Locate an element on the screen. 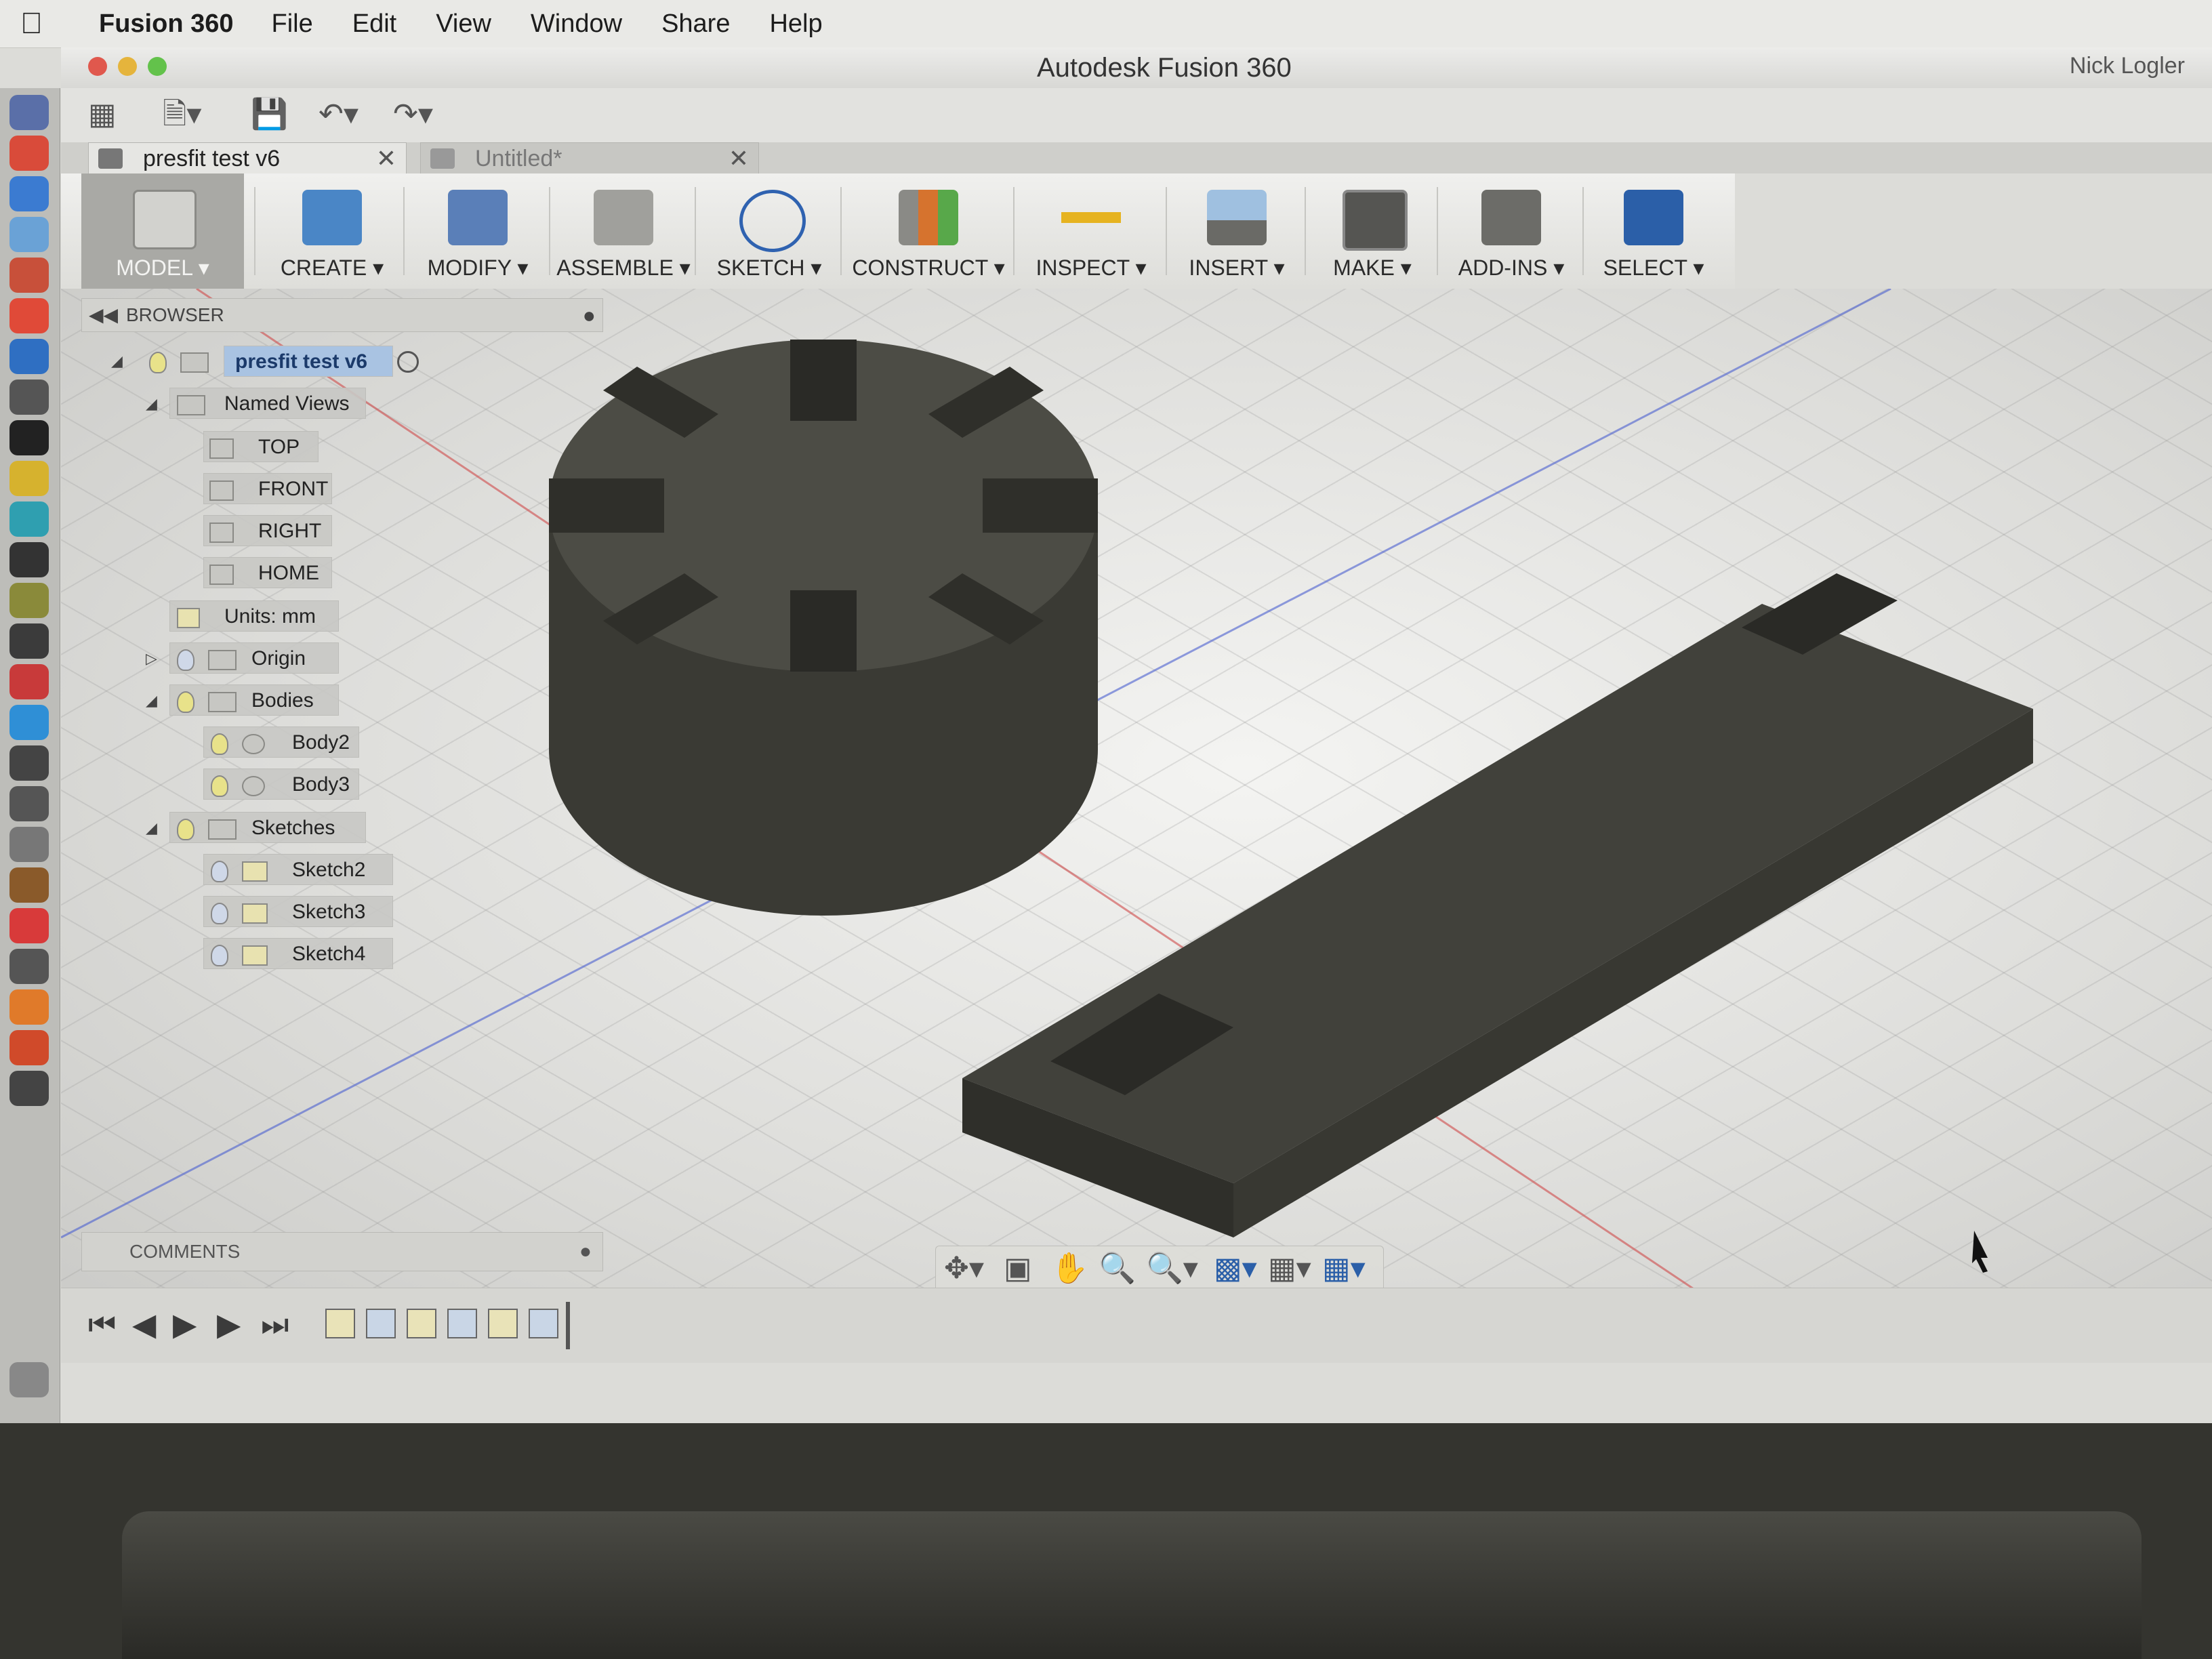 The width and height of the screenshot is (2212, 1659). menu-view: View is located at coordinates (463, 24).